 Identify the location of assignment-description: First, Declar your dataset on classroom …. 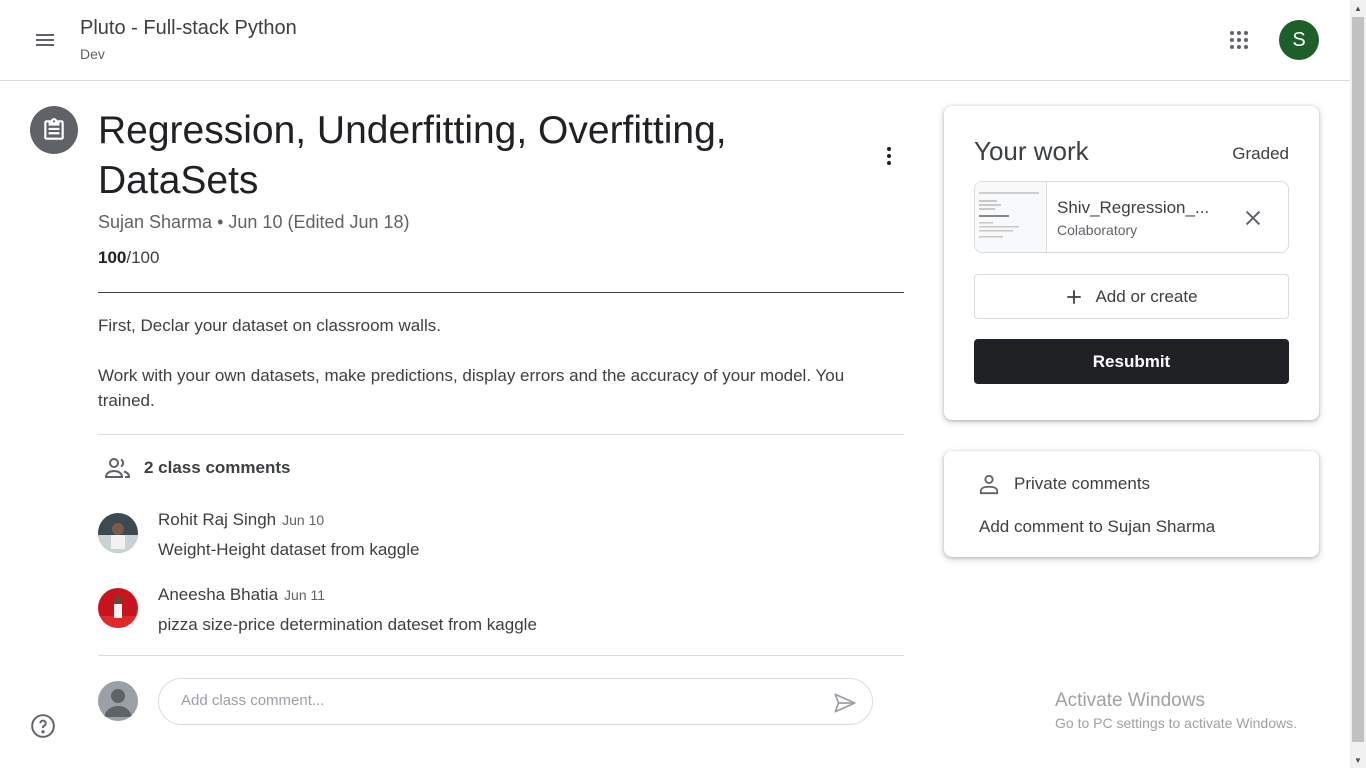
(501, 375).